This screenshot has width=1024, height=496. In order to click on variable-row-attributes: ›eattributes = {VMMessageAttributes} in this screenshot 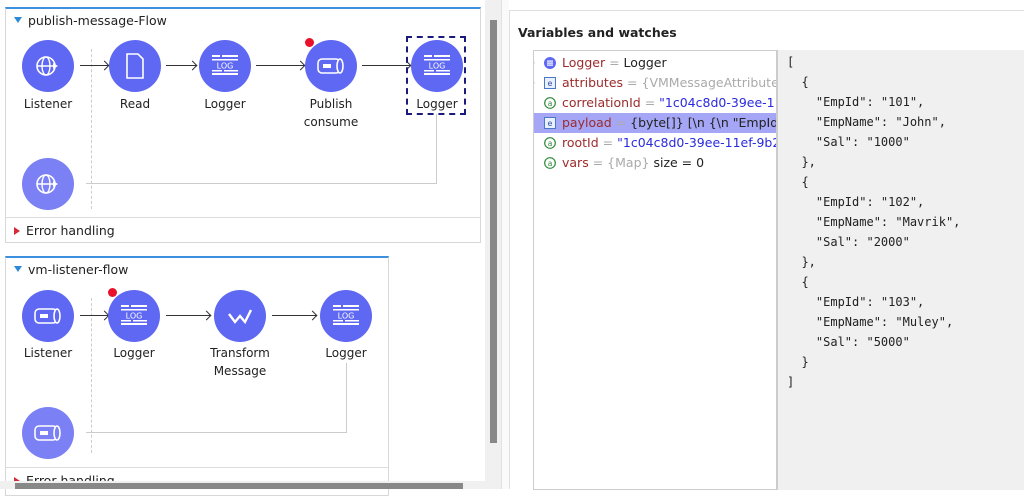, I will do `click(655, 83)`.